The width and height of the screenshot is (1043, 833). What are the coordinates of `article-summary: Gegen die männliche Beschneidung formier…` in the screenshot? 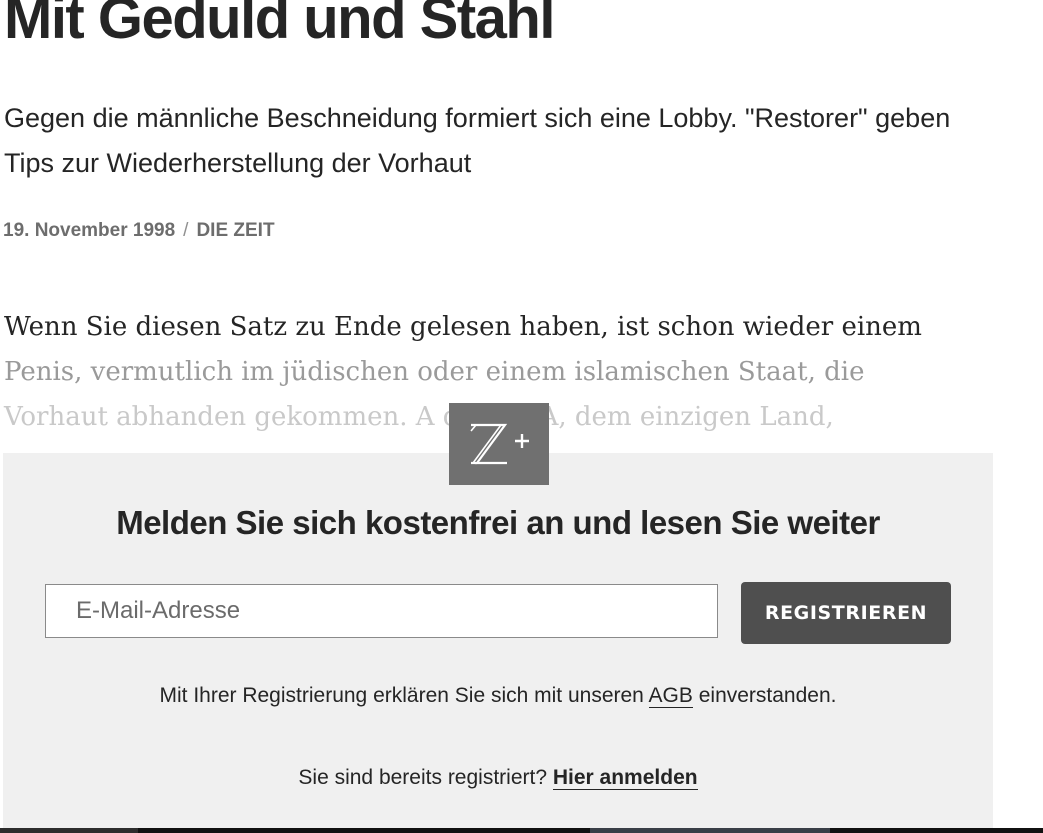 It's located at (477, 140).